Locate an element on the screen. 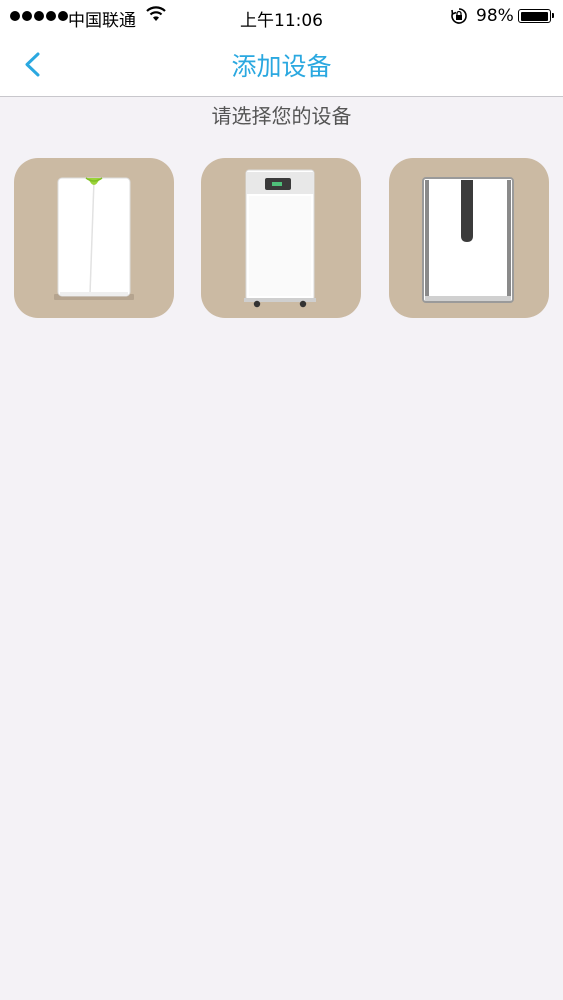 Image resolution: width=563 pixels, height=1000 pixels. battery-percentage: 98% is located at coordinates (495, 16).